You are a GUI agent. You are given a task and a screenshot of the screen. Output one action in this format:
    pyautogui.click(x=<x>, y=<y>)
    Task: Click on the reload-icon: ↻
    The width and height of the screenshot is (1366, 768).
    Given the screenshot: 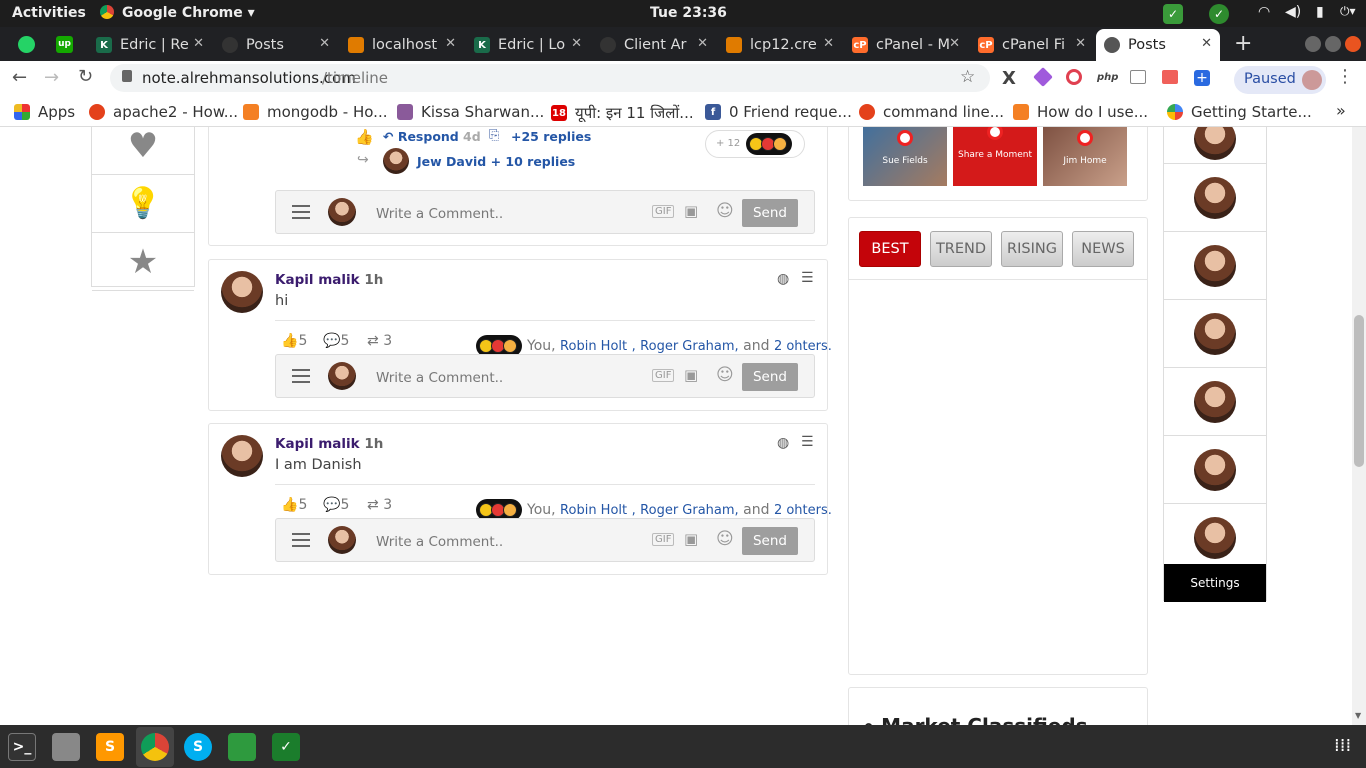 What is the action you would take?
    pyautogui.click(x=85, y=76)
    